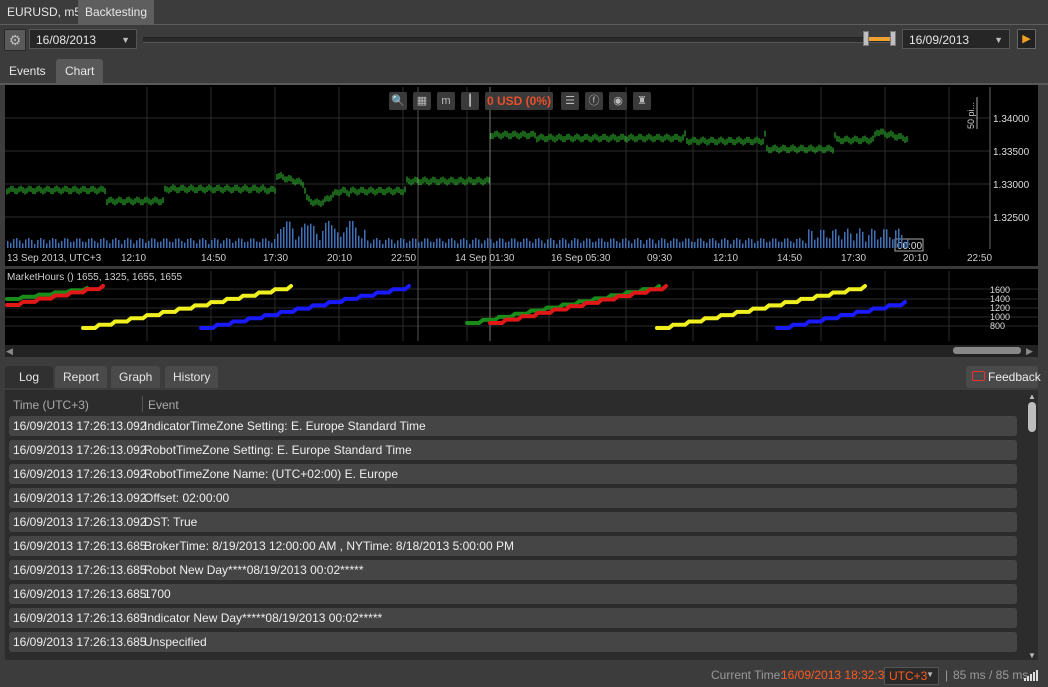  Describe the element at coordinates (521, 351) in the screenshot. I see `chart-scrollbar` at that location.